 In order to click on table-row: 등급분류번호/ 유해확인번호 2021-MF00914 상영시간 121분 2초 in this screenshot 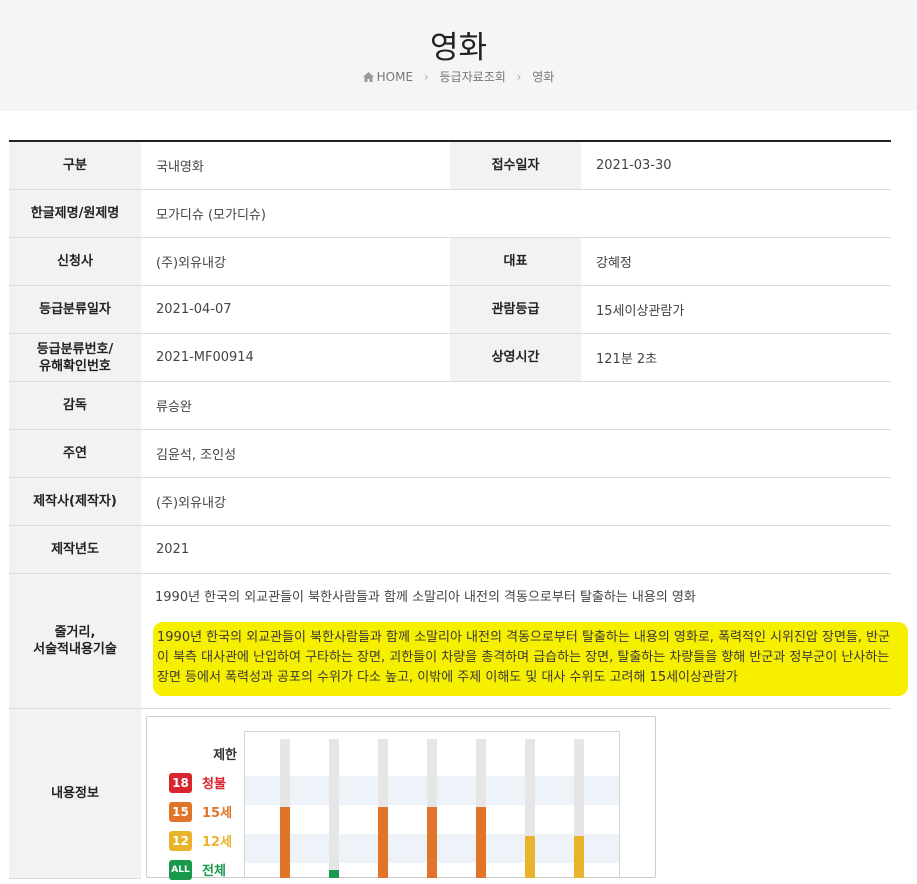, I will do `click(450, 357)`.